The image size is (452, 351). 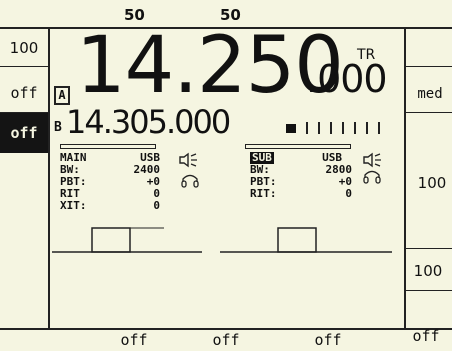 What do you see at coordinates (24, 133) in the screenshot?
I see `left-softkey-3: off` at bounding box center [24, 133].